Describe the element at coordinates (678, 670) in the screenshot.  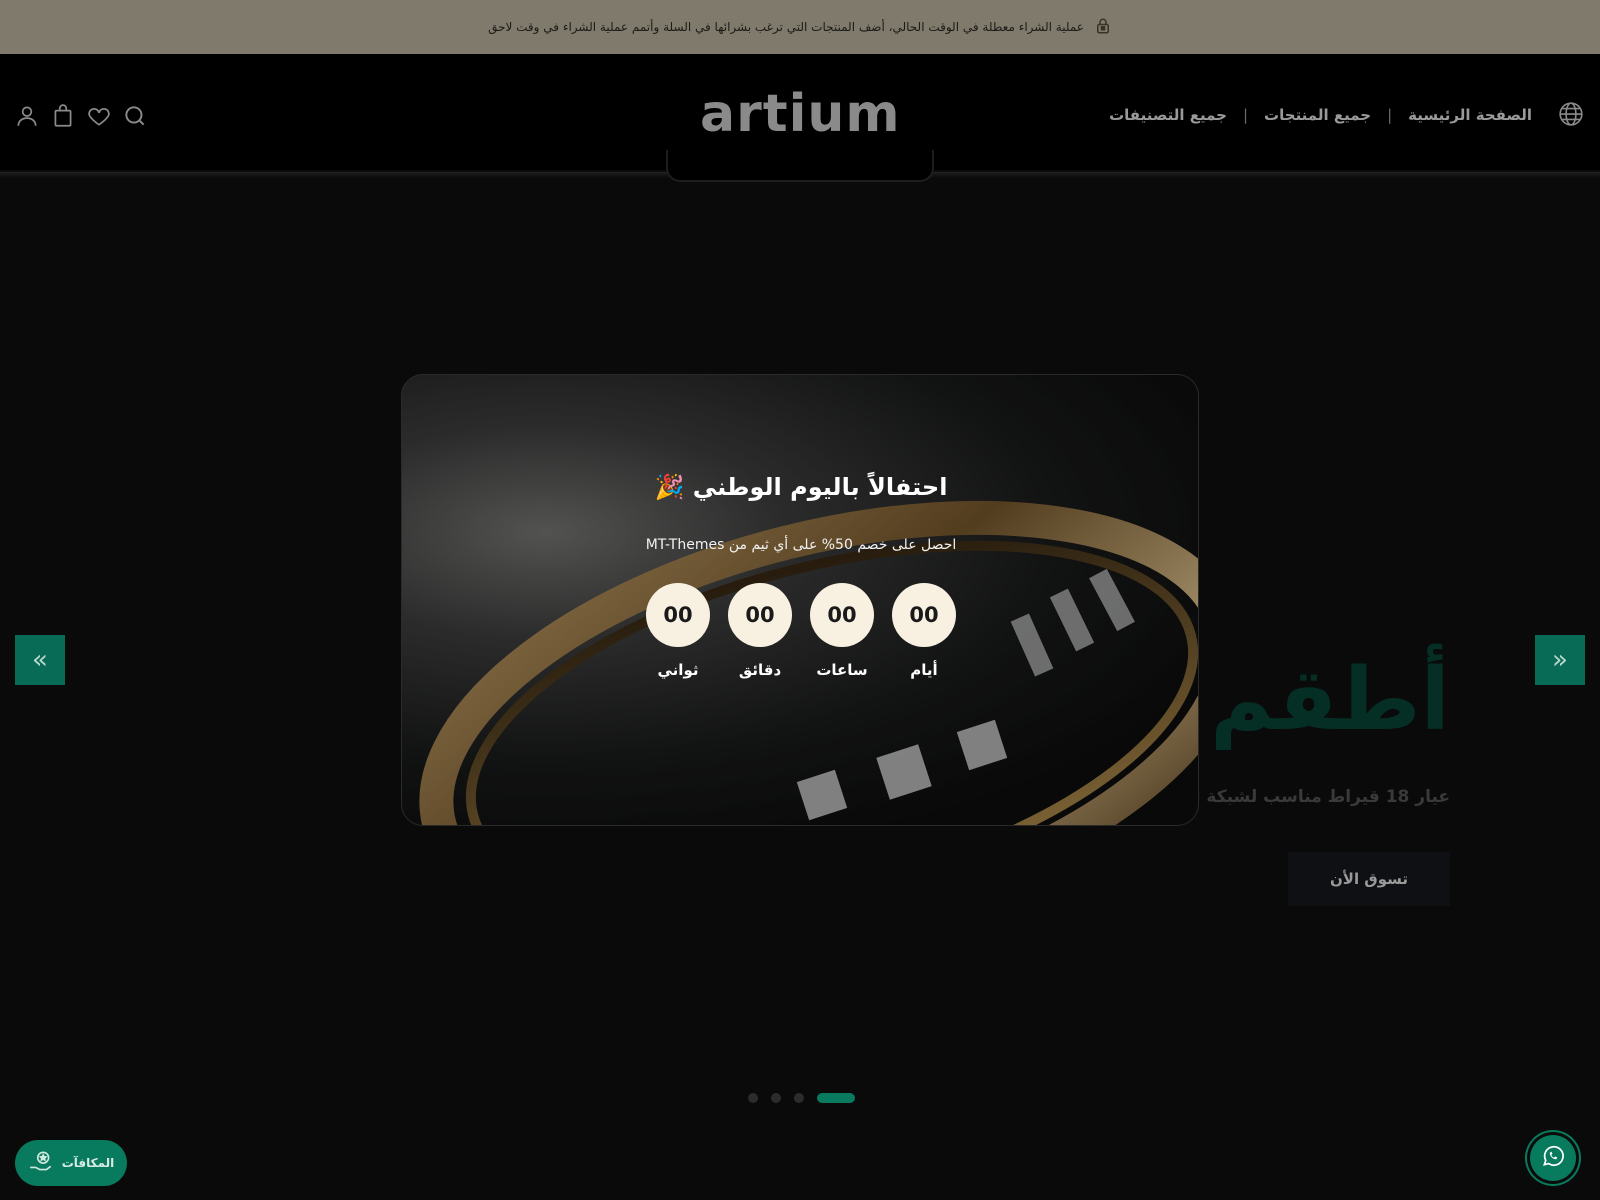
I see `timer-label: ثواني` at that location.